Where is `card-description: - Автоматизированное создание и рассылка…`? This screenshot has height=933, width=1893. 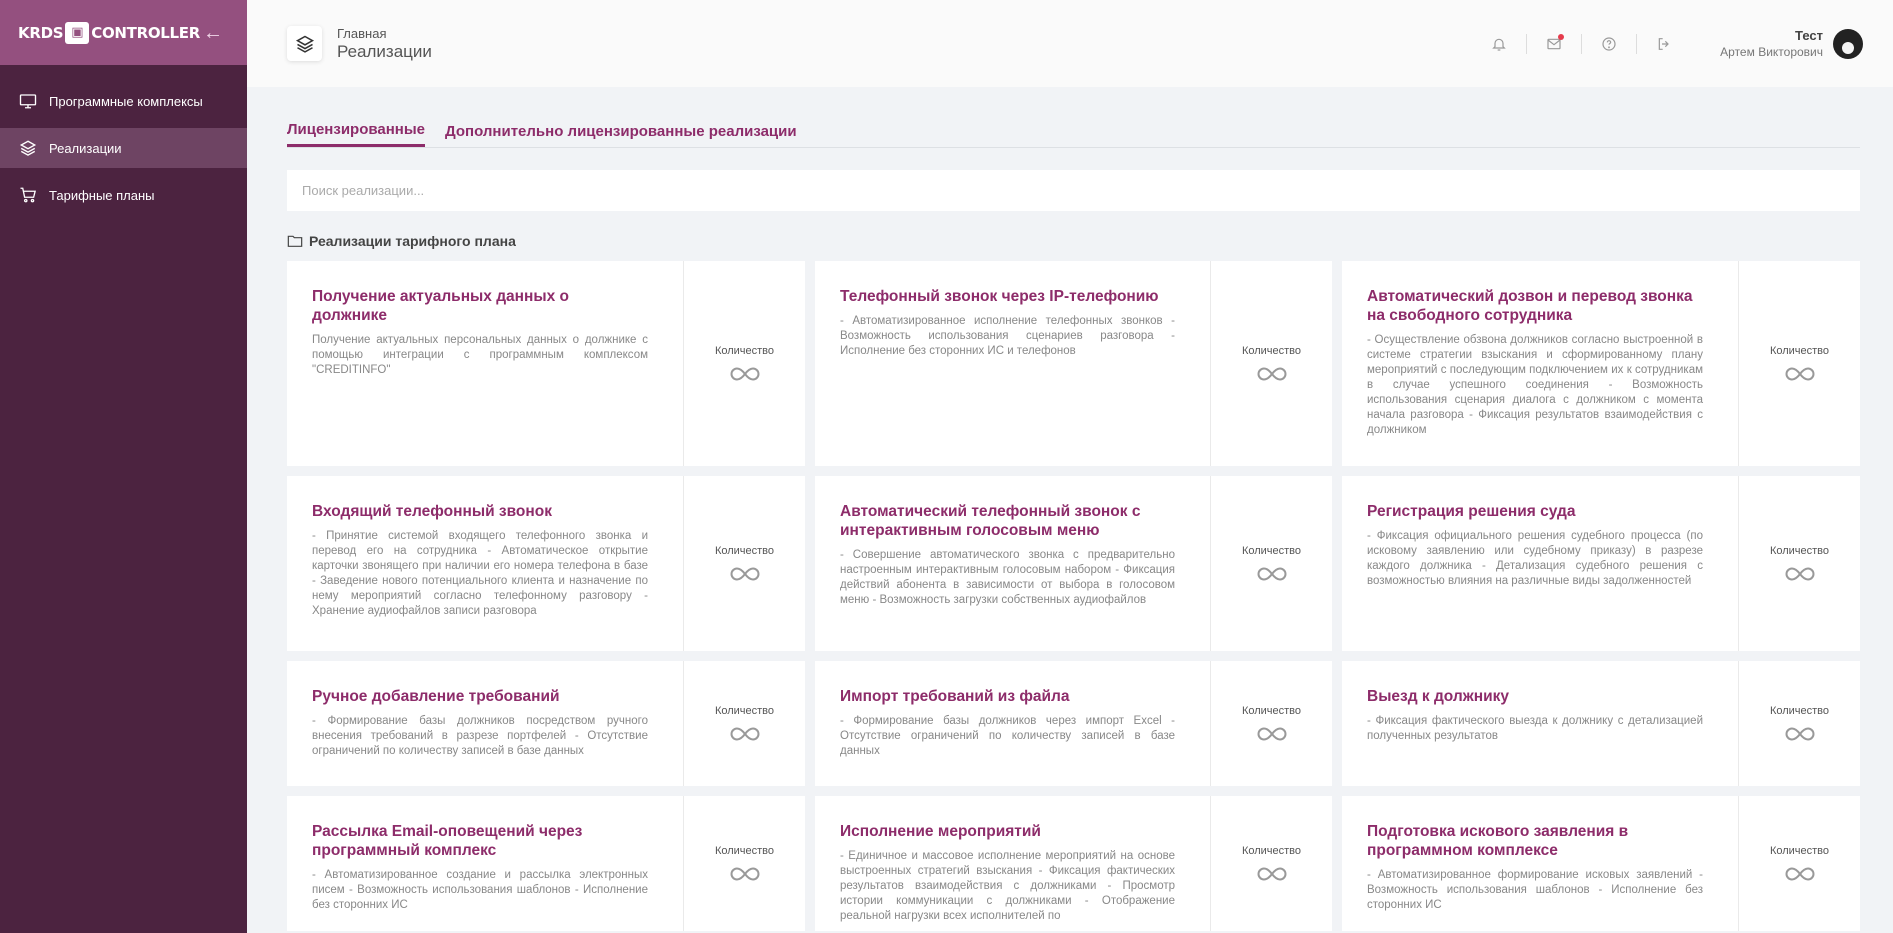
card-description: - Автоматизированное создание и рассылка… is located at coordinates (480, 890).